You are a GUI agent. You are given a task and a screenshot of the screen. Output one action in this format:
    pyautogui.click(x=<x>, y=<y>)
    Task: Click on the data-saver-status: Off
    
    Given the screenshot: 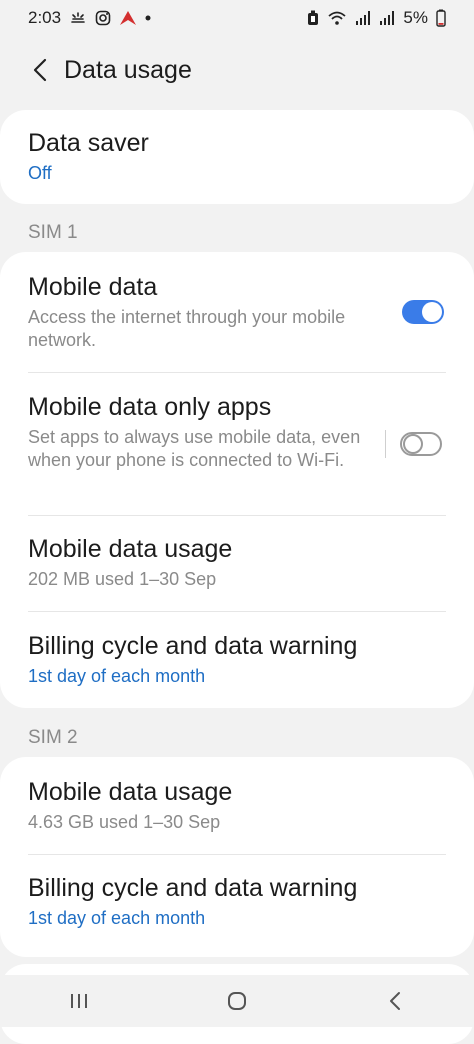 What is the action you would take?
    pyautogui.click(x=40, y=173)
    